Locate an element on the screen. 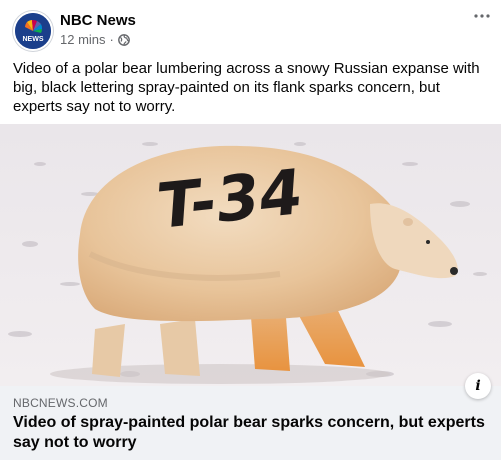  page-name: NBC News is located at coordinates (98, 20).